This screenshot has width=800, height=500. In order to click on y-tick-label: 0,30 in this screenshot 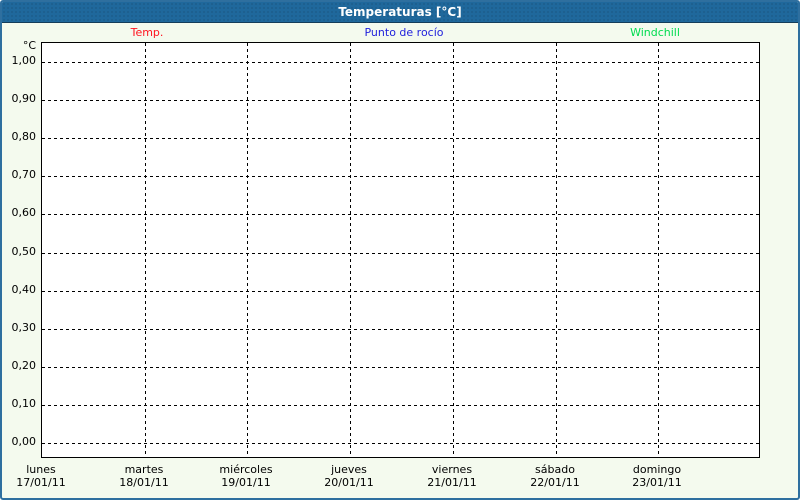, I will do `click(24, 327)`.